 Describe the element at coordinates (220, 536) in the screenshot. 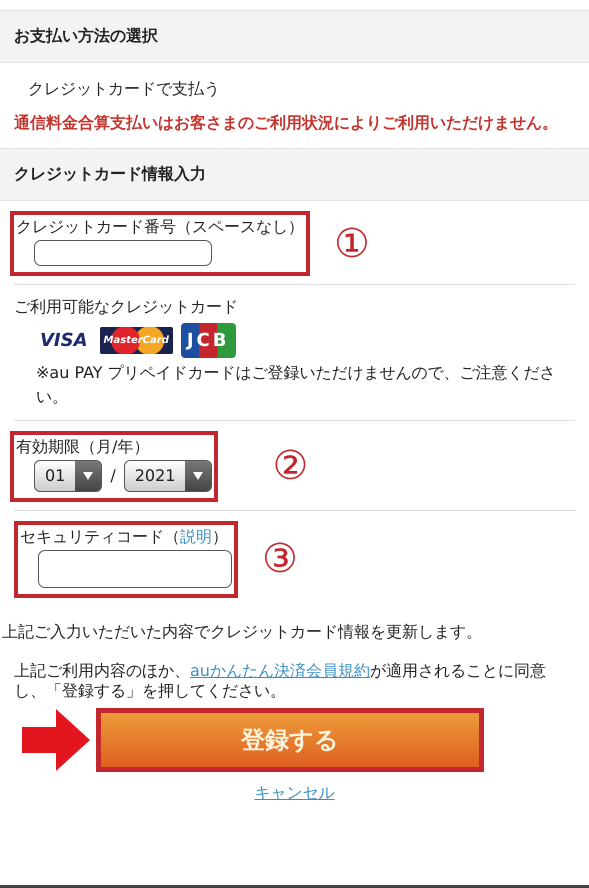

I see `field-label: ）` at that location.